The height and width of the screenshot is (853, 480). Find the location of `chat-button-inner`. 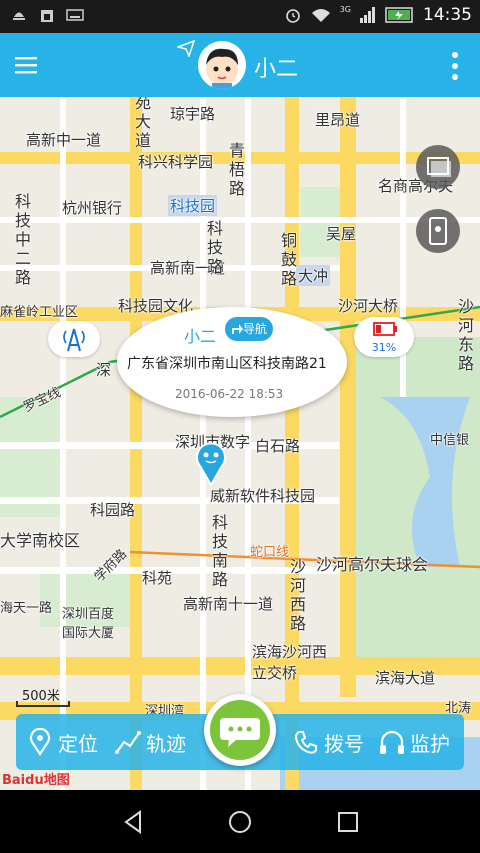

chat-button-inner is located at coordinates (240, 730).